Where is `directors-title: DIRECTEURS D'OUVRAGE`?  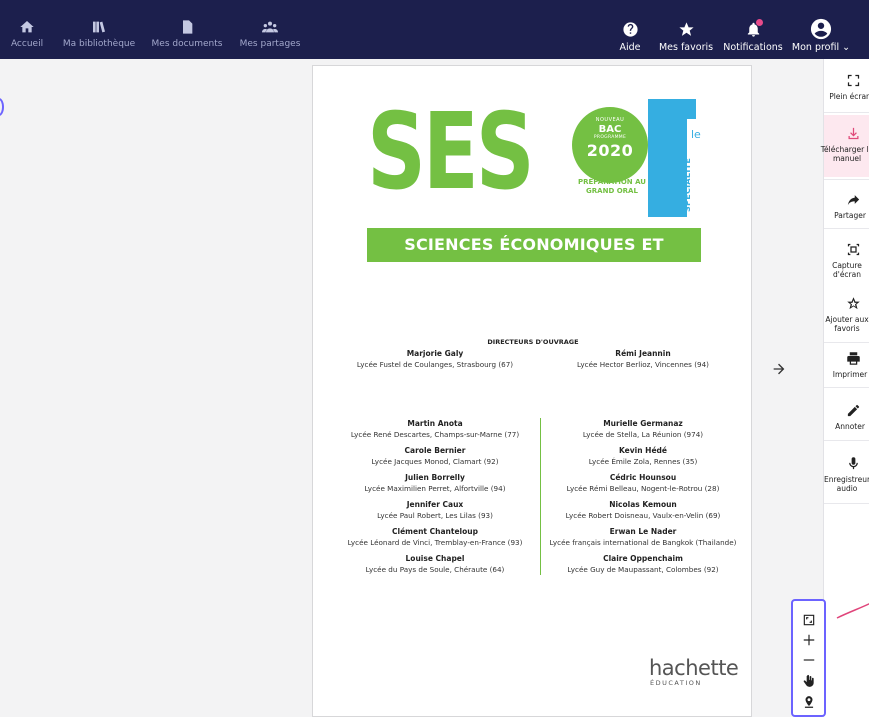
directors-title: DIRECTEURS D'OUVRAGE is located at coordinates (533, 342).